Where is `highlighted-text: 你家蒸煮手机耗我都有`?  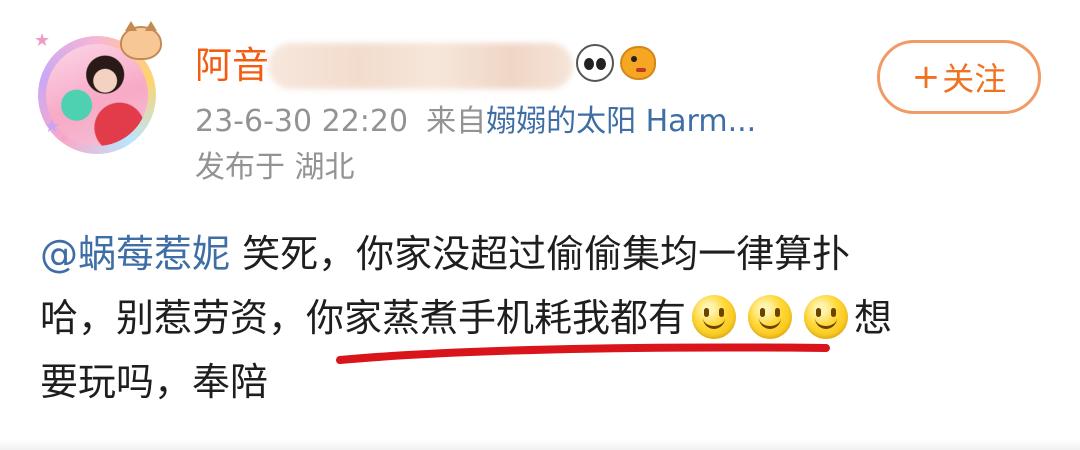
highlighted-text: 你家蒸煮手机耗我都有 is located at coordinates (496, 318).